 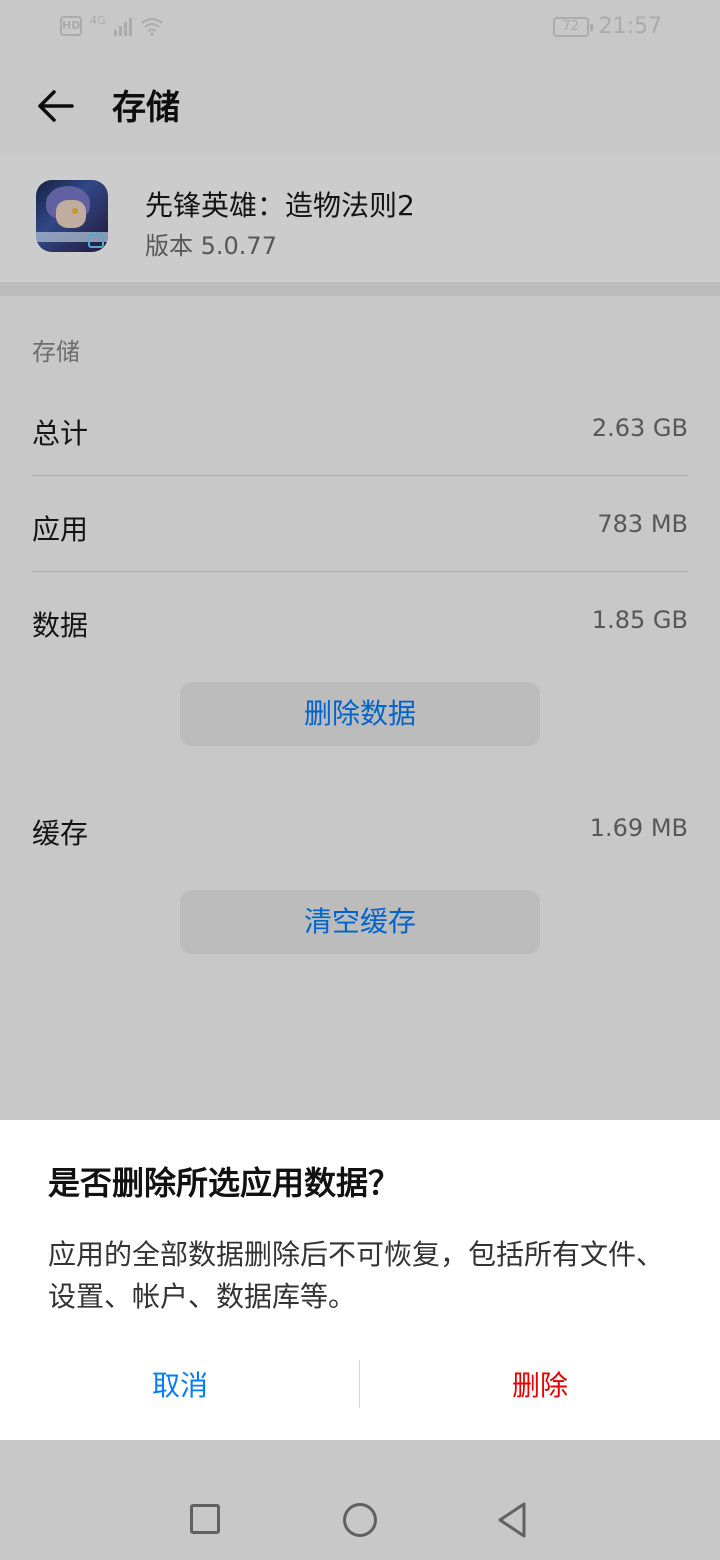 I want to click on dialog-title: 是否删除所选应用数据？, so click(x=224, y=1183).